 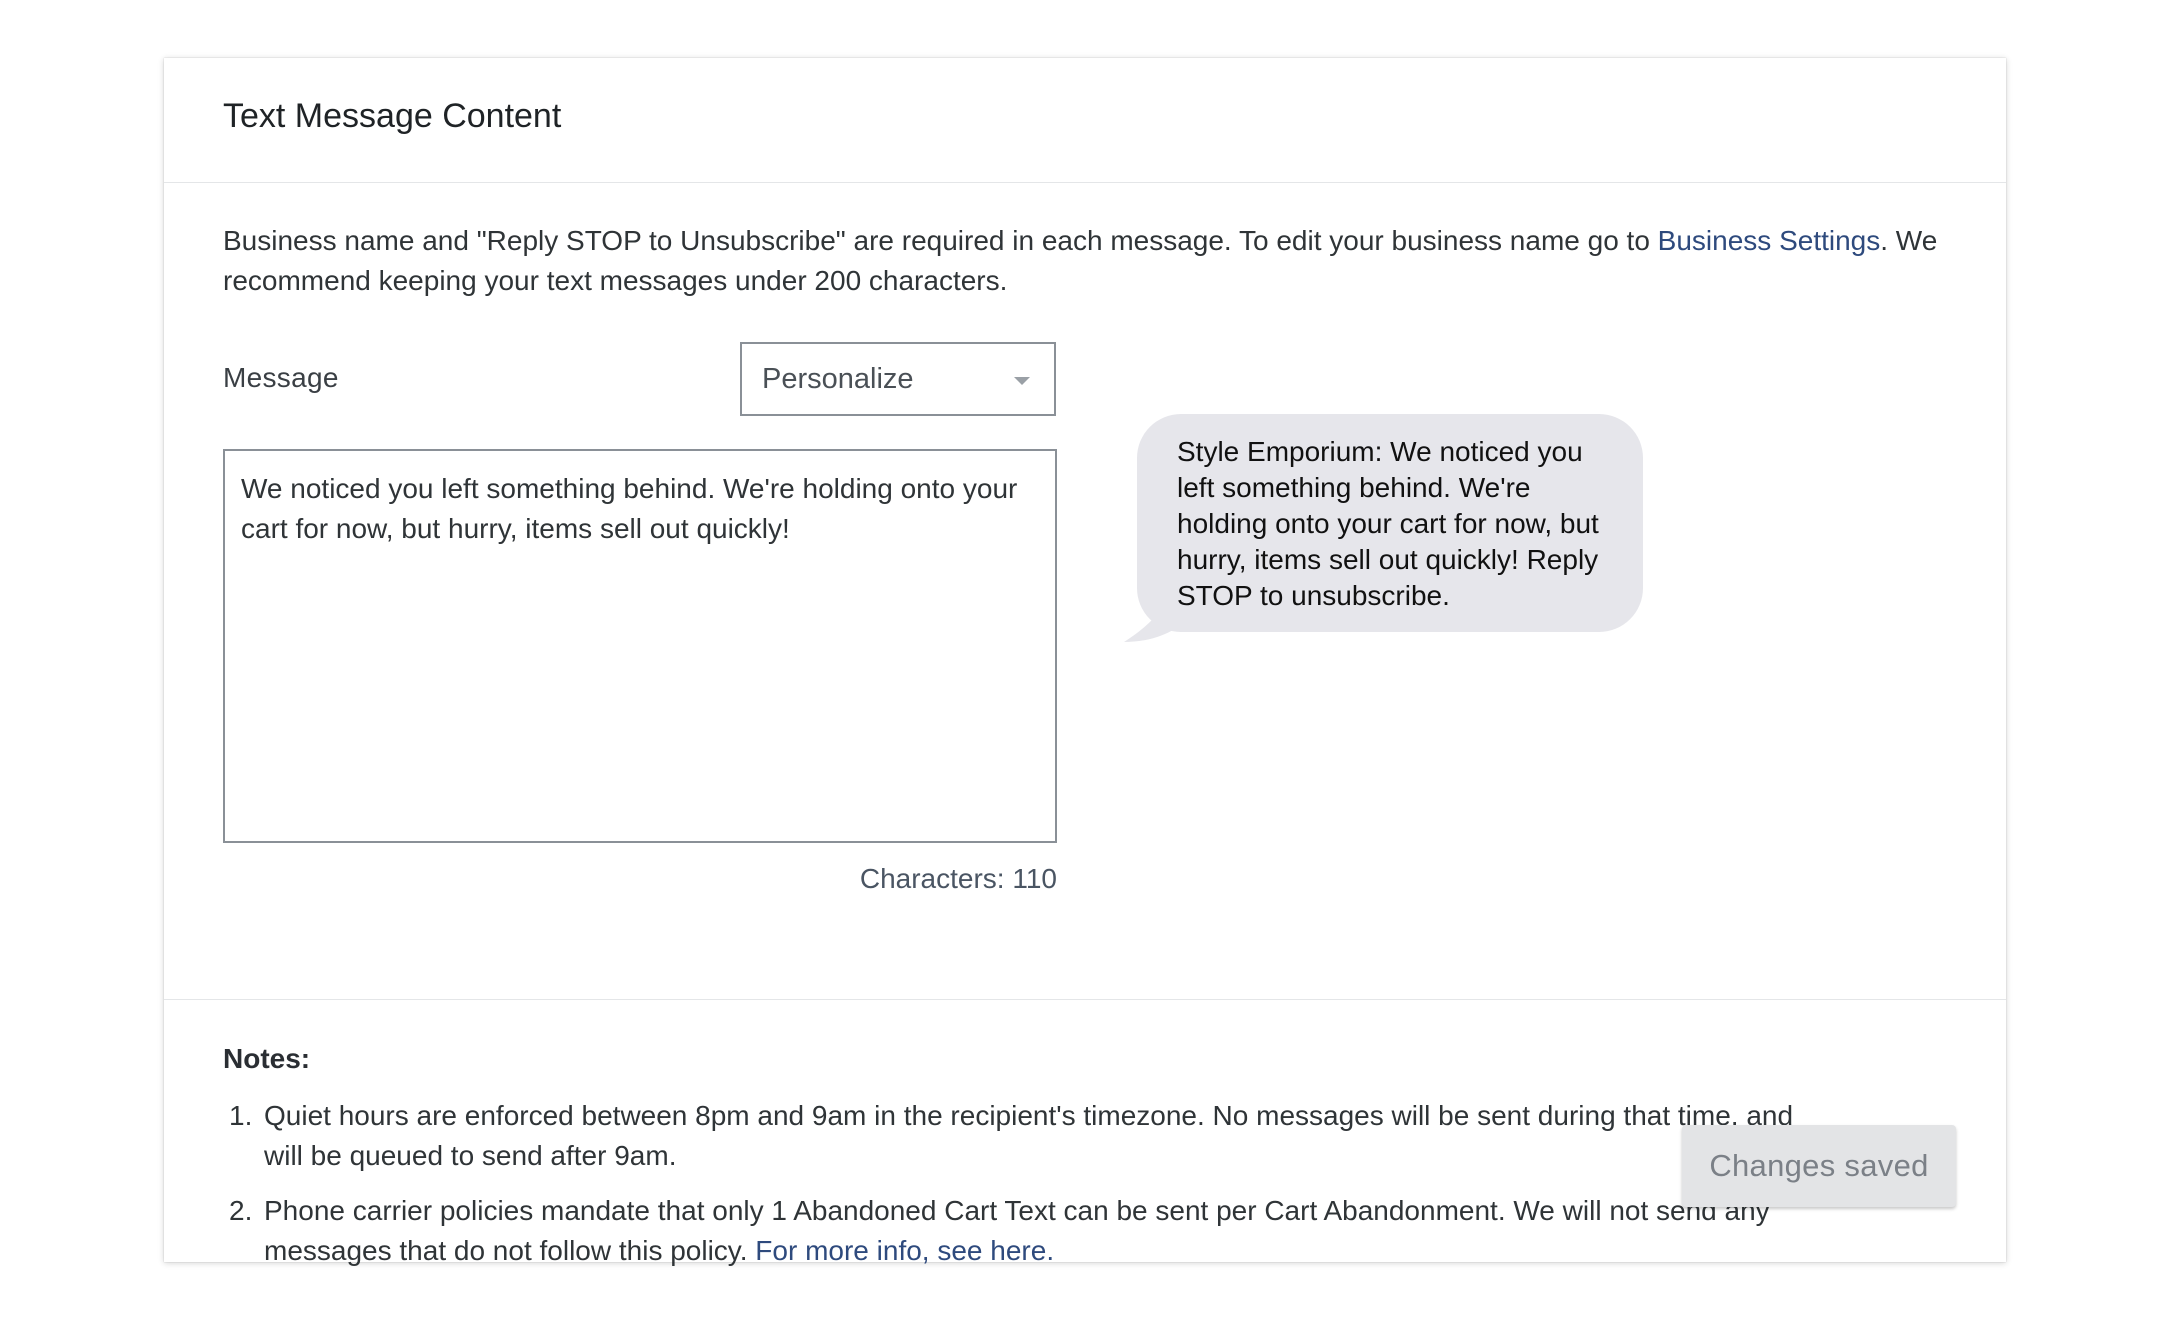 I want to click on character-count: Characters: 110, so click(x=958, y=878).